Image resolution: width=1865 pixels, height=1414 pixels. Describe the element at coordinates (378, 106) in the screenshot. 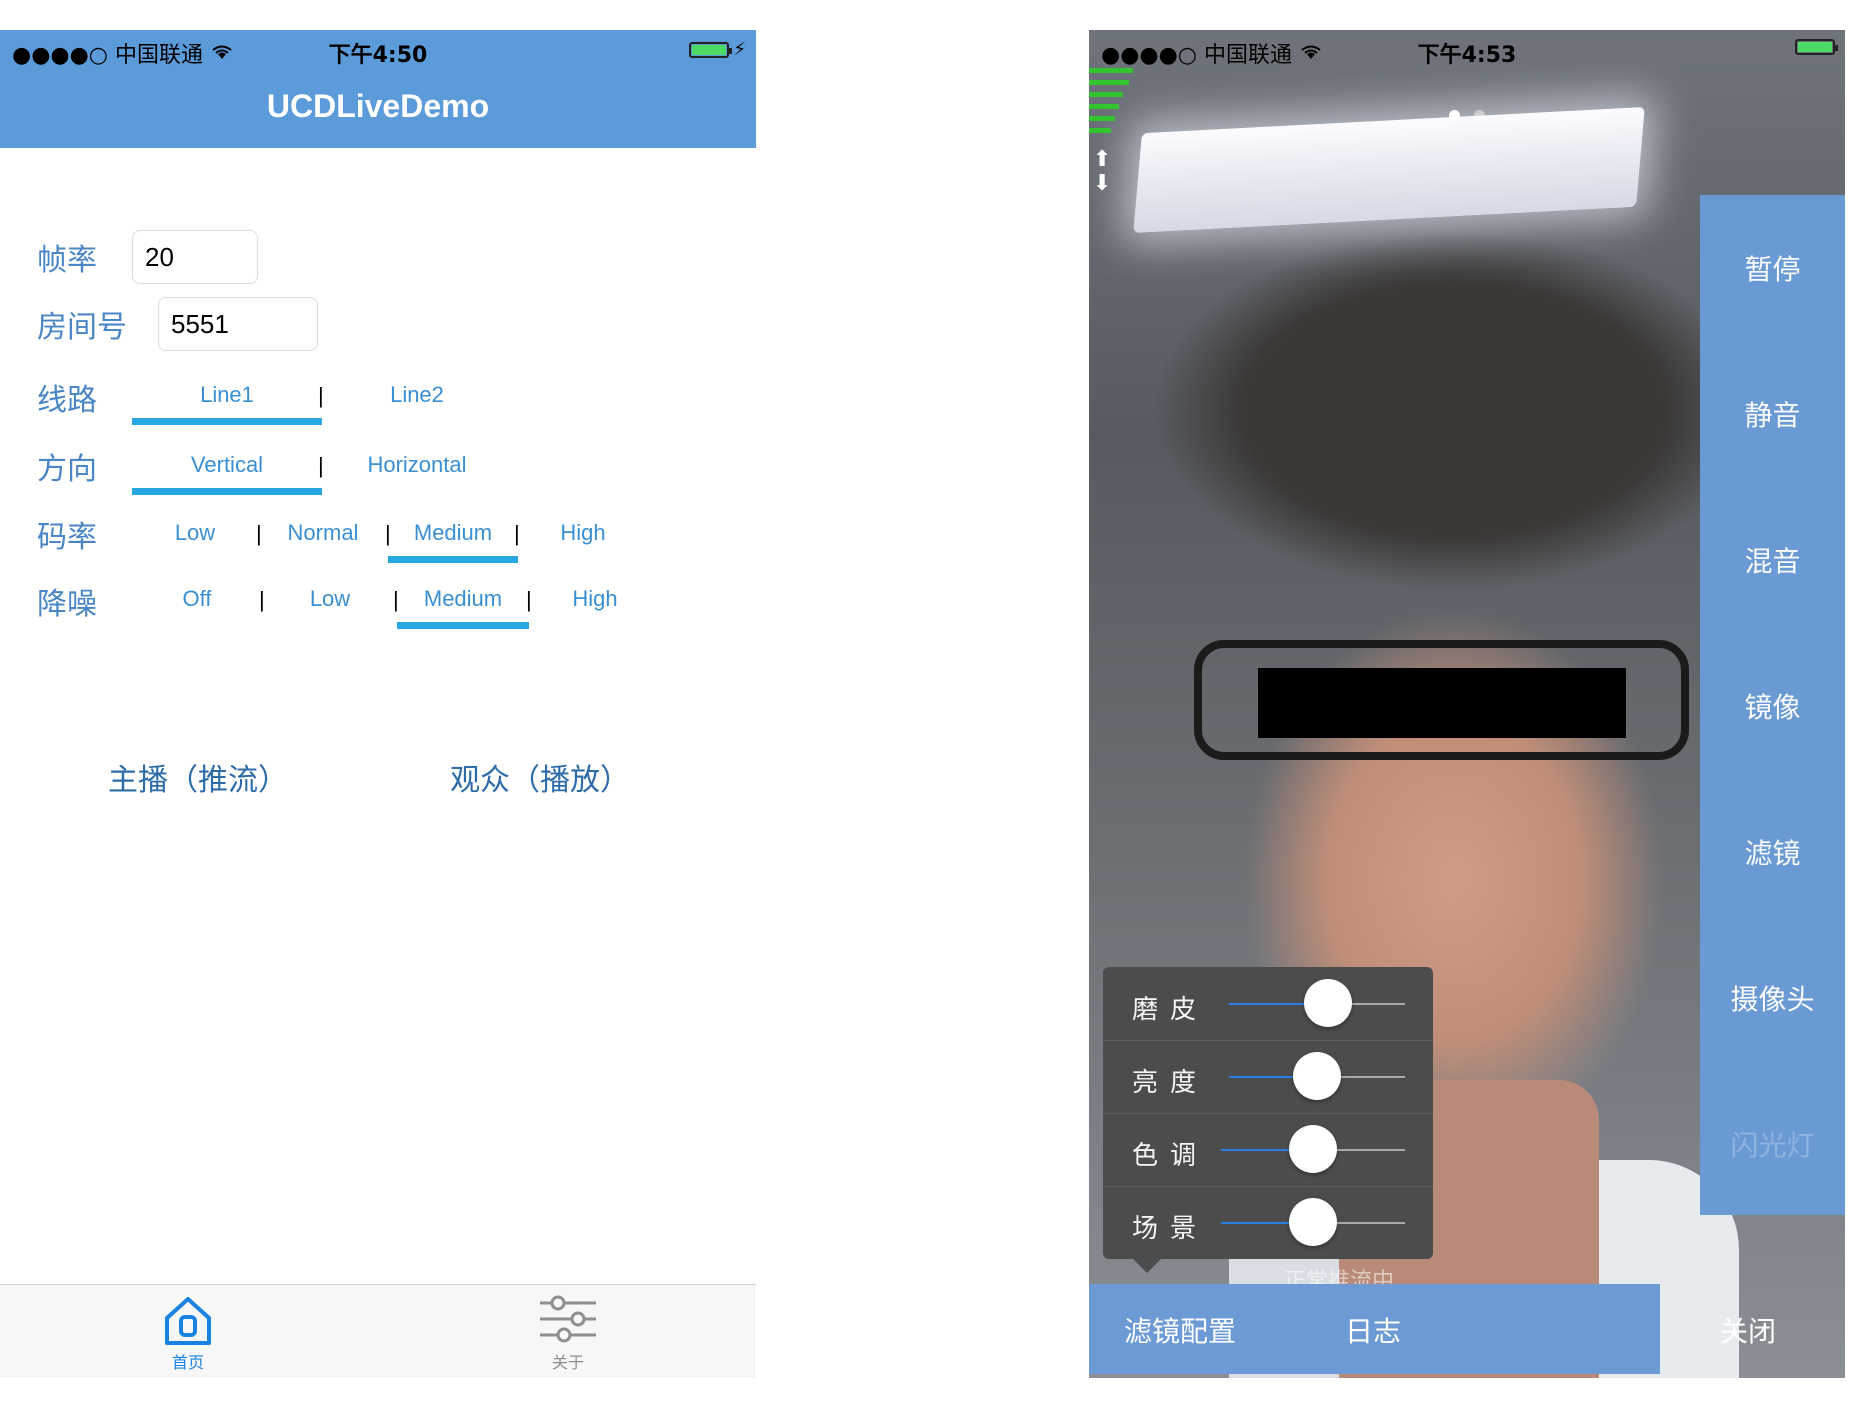

I see `page-title: UCDLiveDemo` at that location.